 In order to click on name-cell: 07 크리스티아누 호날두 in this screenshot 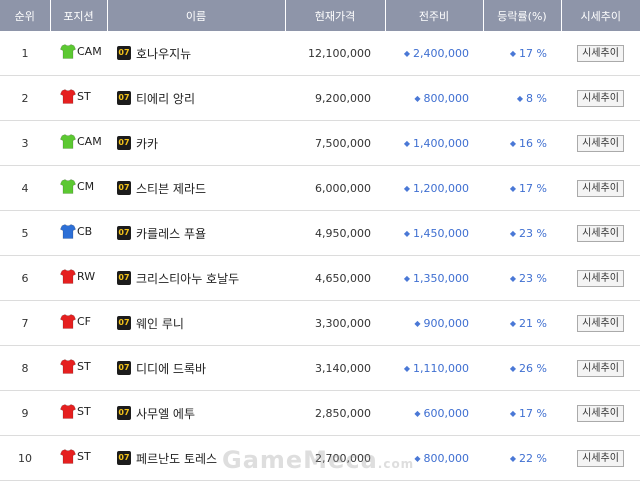, I will do `click(196, 278)`.